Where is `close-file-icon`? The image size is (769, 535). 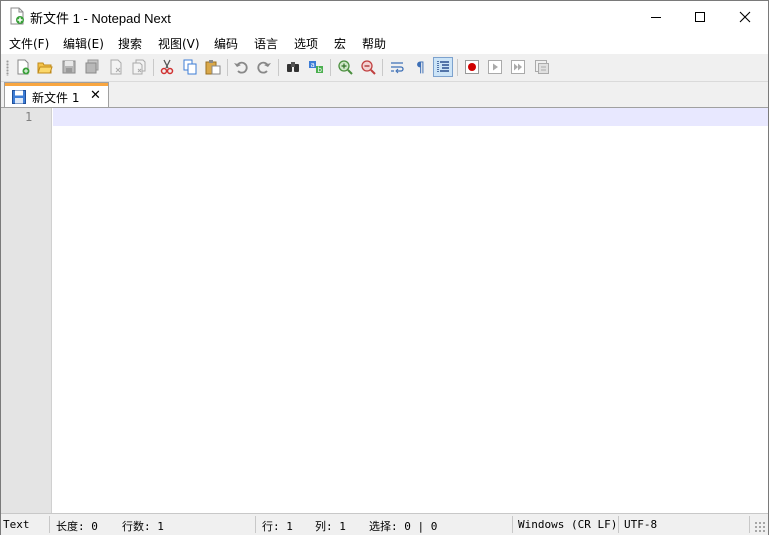 close-file-icon is located at coordinates (116, 67).